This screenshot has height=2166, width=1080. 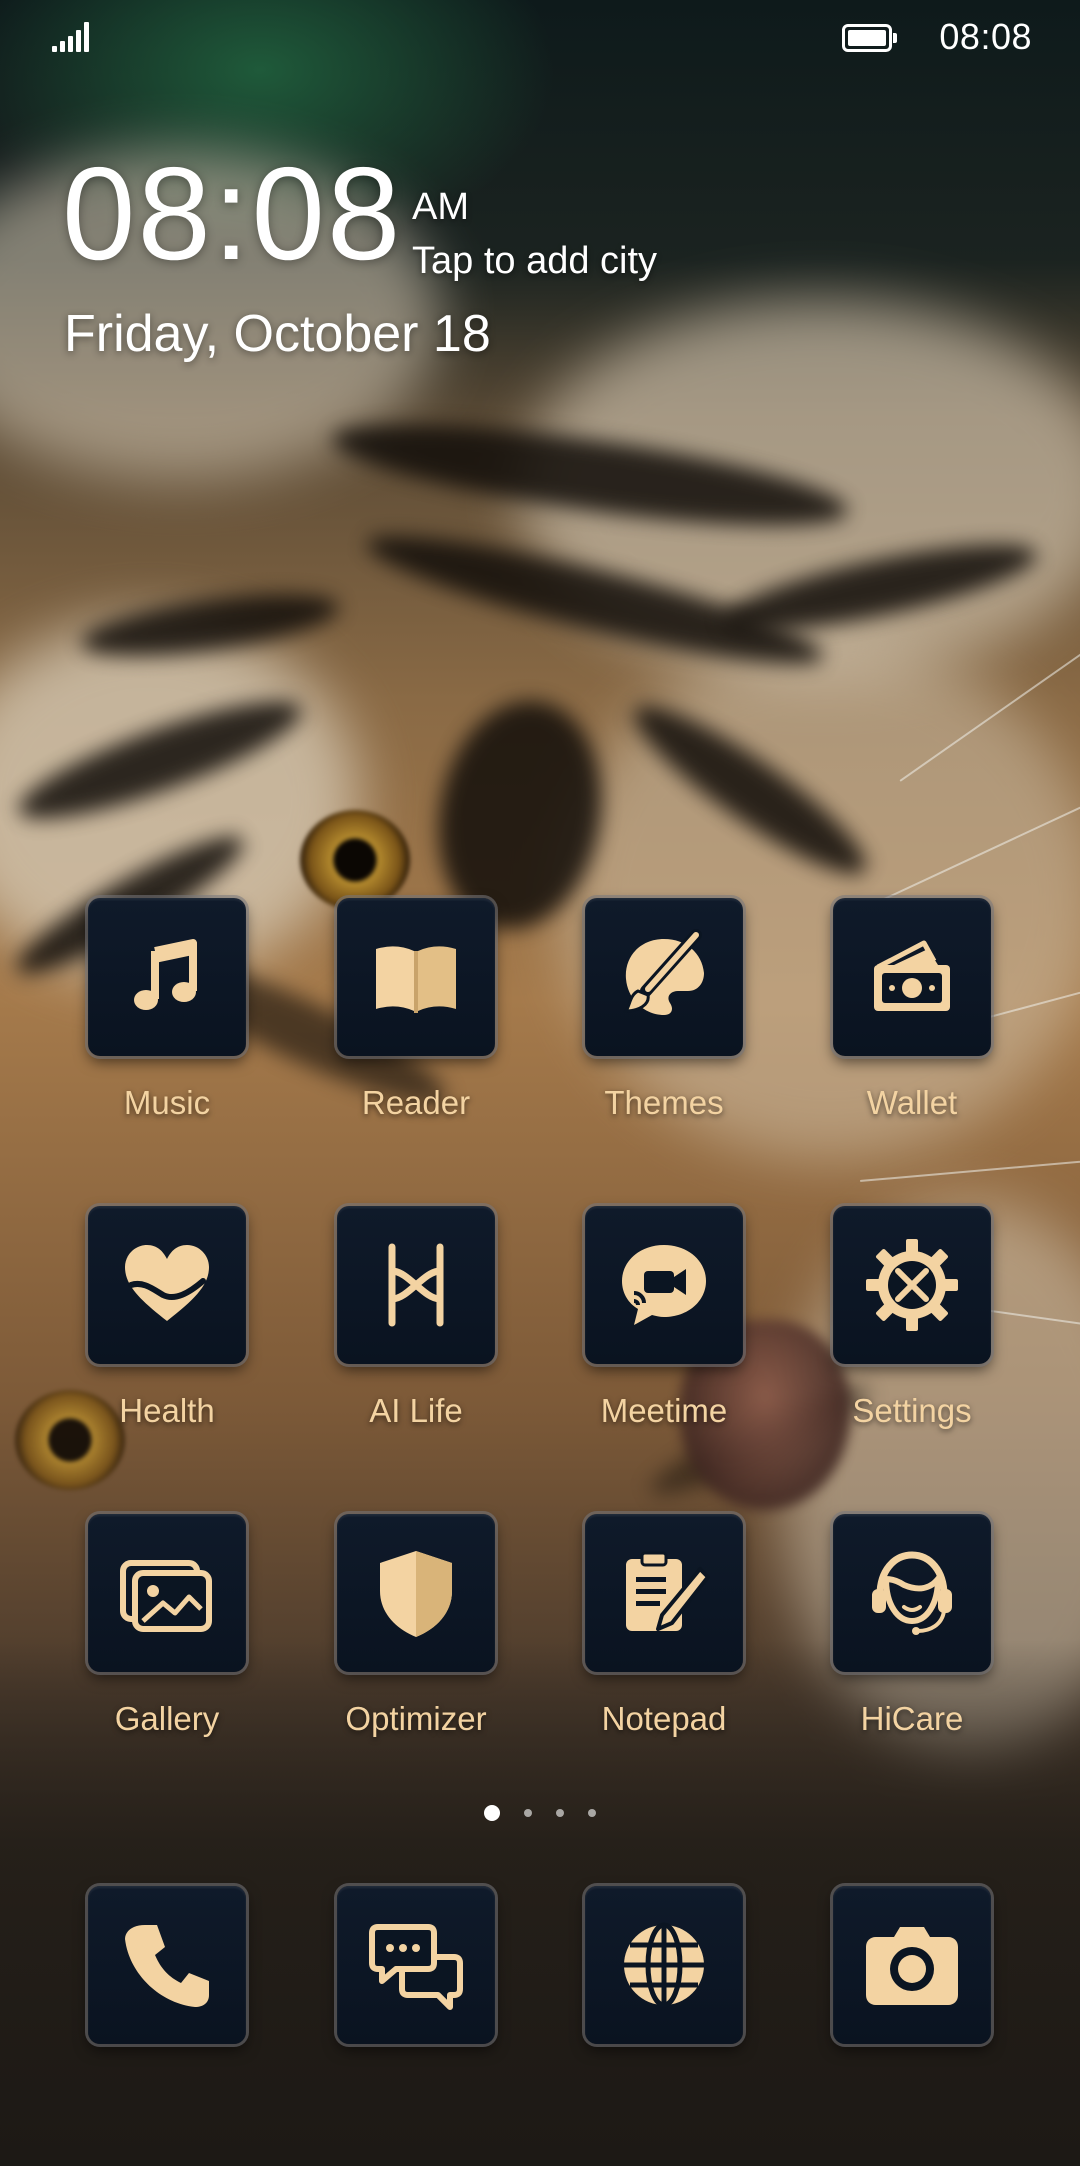 I want to click on app-hicare: HiCare, so click(x=912, y=1654).